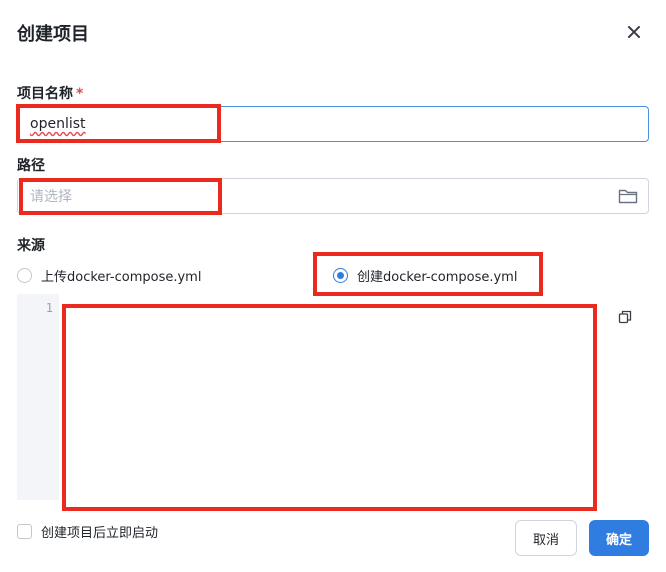  I want to click on required-mark: *, so click(80, 94).